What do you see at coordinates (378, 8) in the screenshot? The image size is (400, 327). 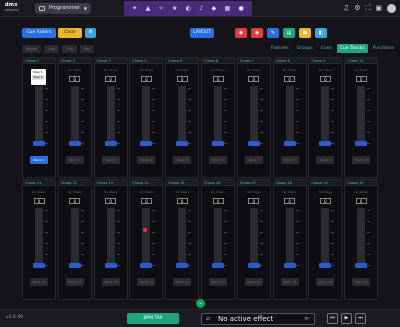 I see `folder-icon: ▣` at bounding box center [378, 8].